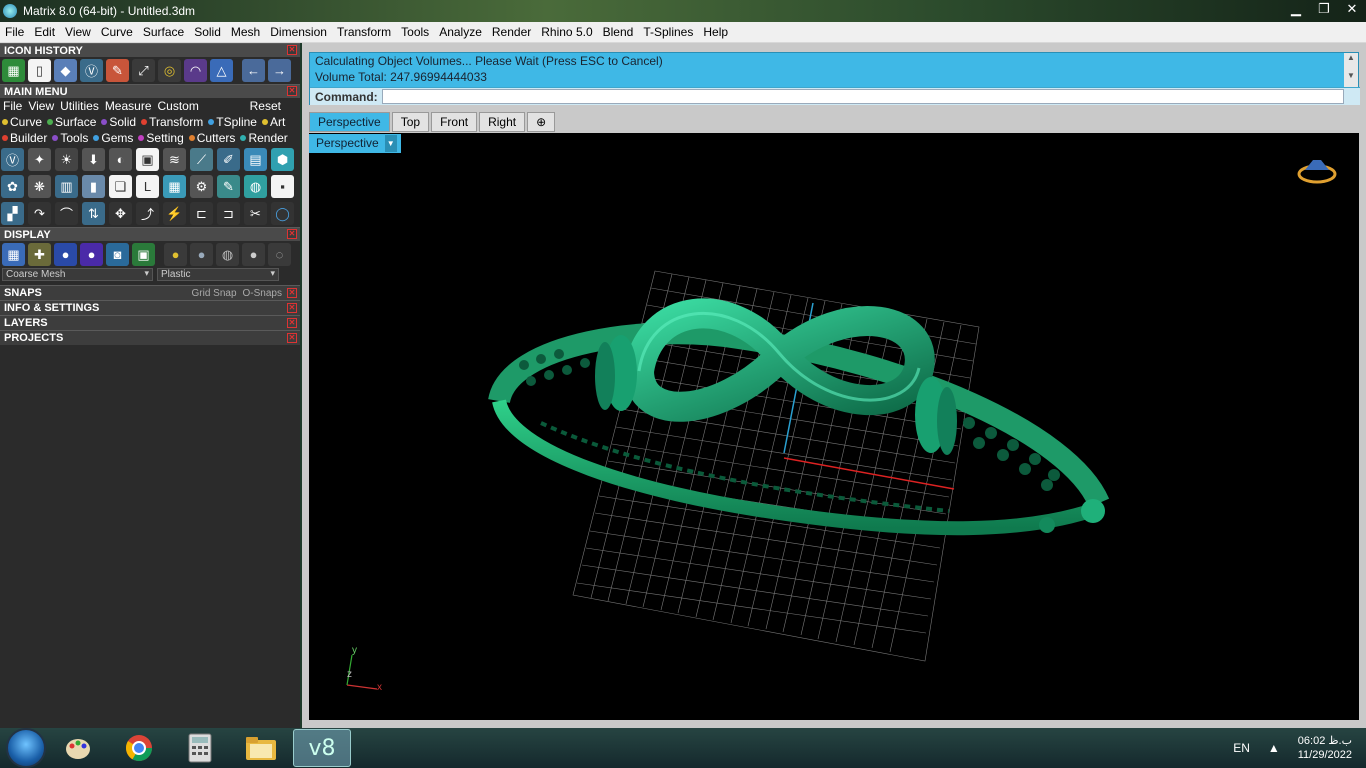  What do you see at coordinates (454, 122) in the screenshot?
I see `tab-front: Front` at bounding box center [454, 122].